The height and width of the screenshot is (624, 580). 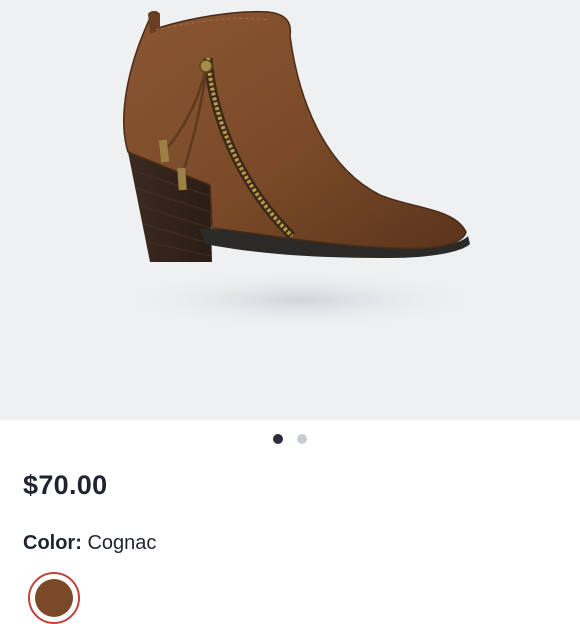 What do you see at coordinates (54, 598) in the screenshot?
I see `color-swatch-fill` at bounding box center [54, 598].